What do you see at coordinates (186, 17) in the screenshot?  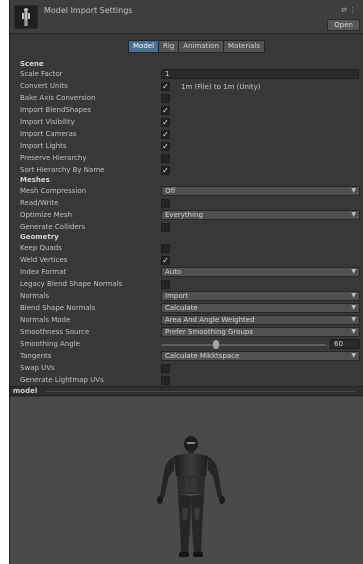 I see `inspector-header: Model Import Settings ⇄⋮ Open` at bounding box center [186, 17].